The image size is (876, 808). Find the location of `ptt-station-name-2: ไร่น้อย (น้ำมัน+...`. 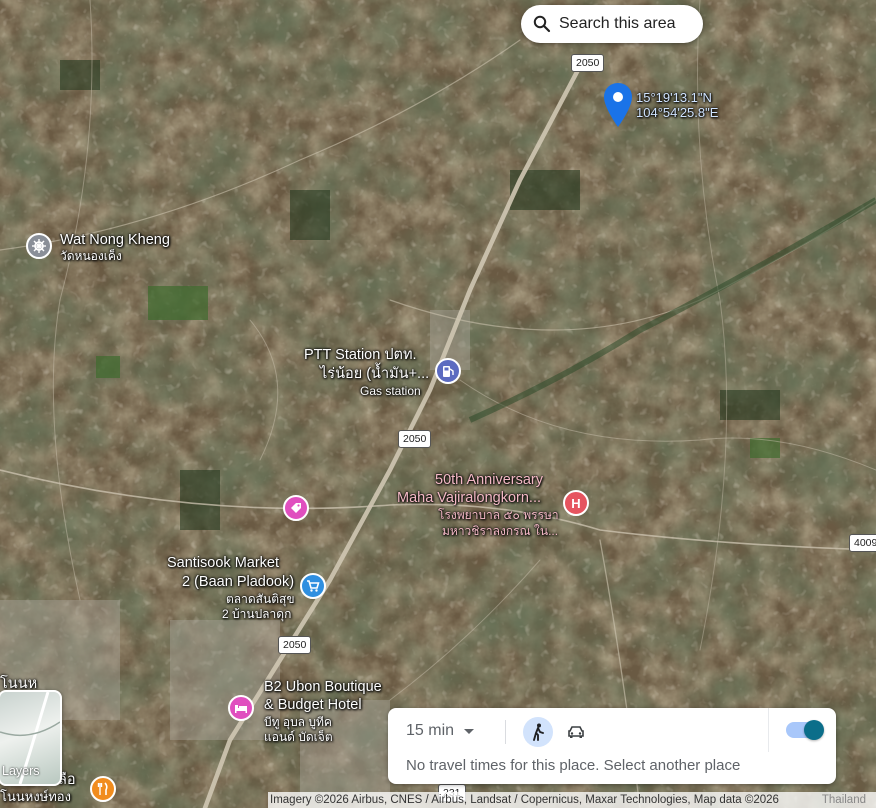

ptt-station-name-2: ไร่น้อย (น้ำมัน+... is located at coordinates (374, 374).